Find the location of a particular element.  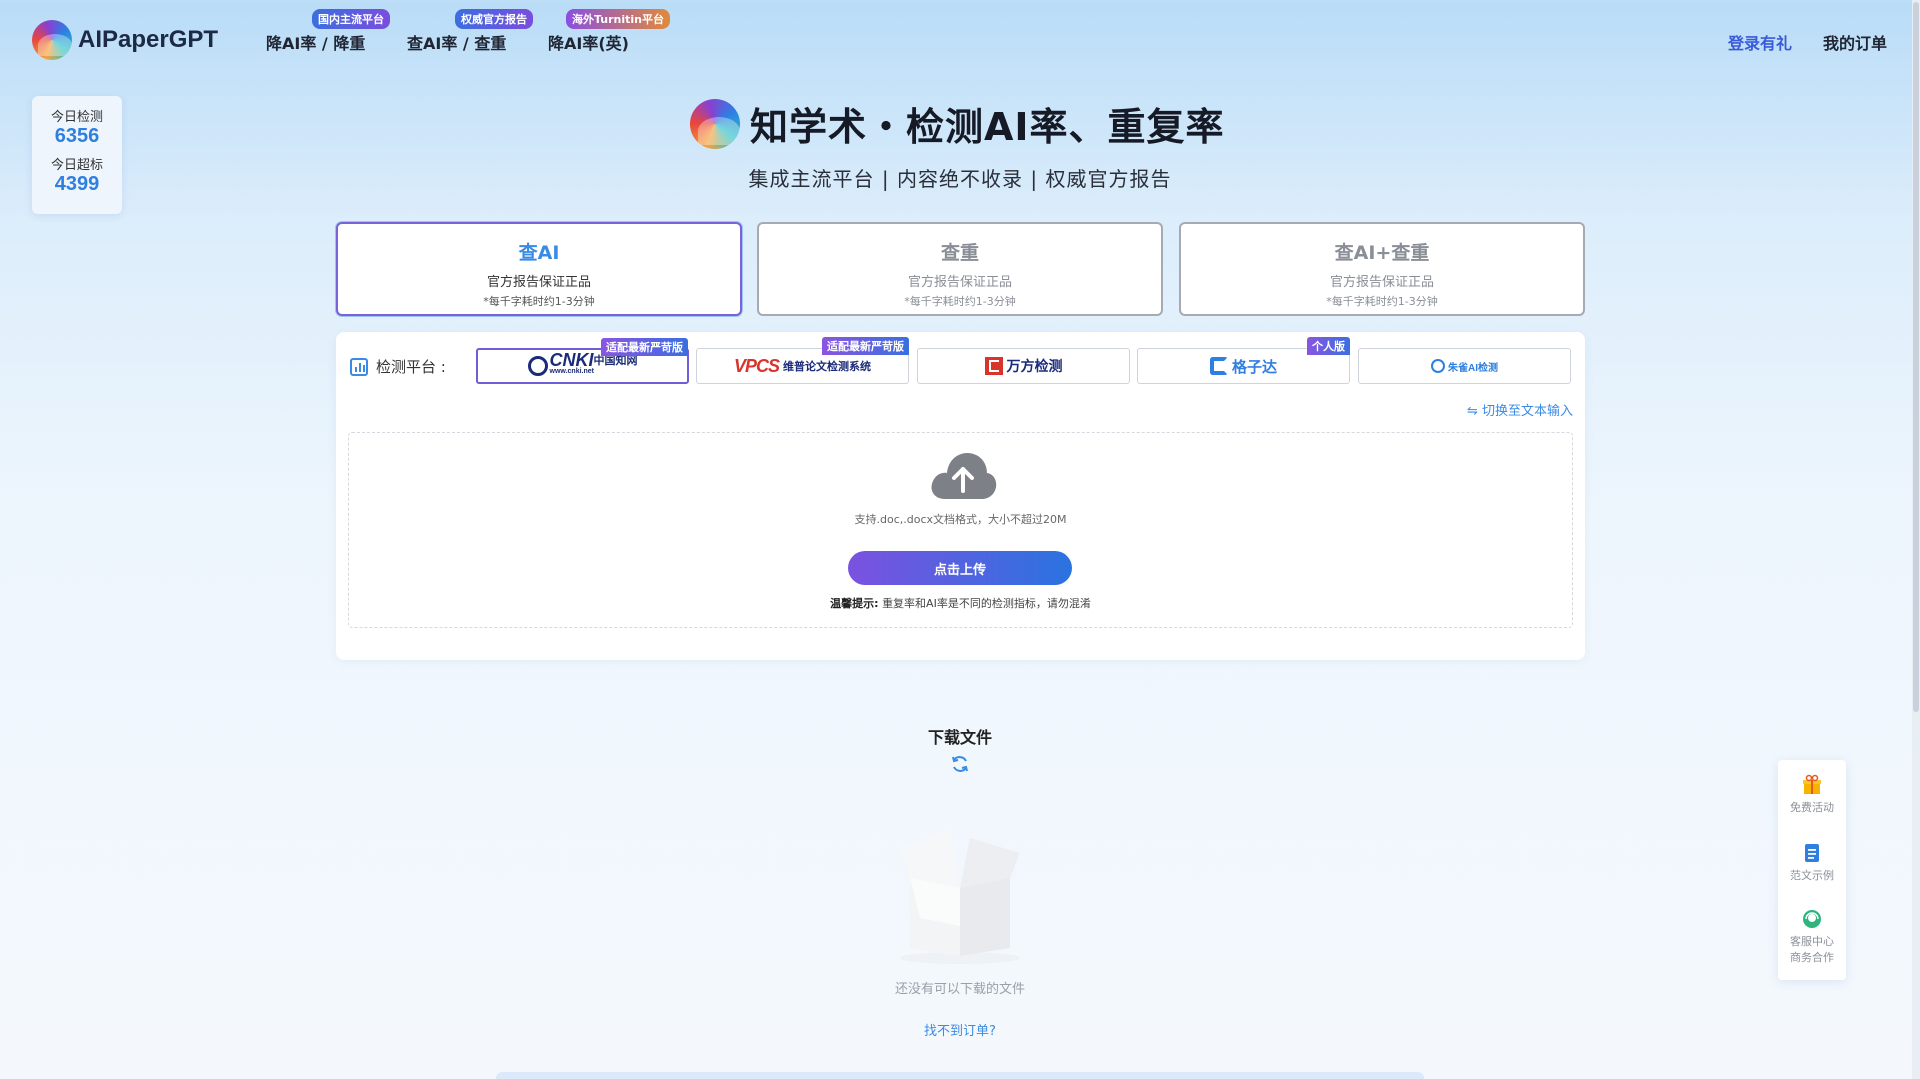

scrollbar-thumb is located at coordinates (1916, 357).